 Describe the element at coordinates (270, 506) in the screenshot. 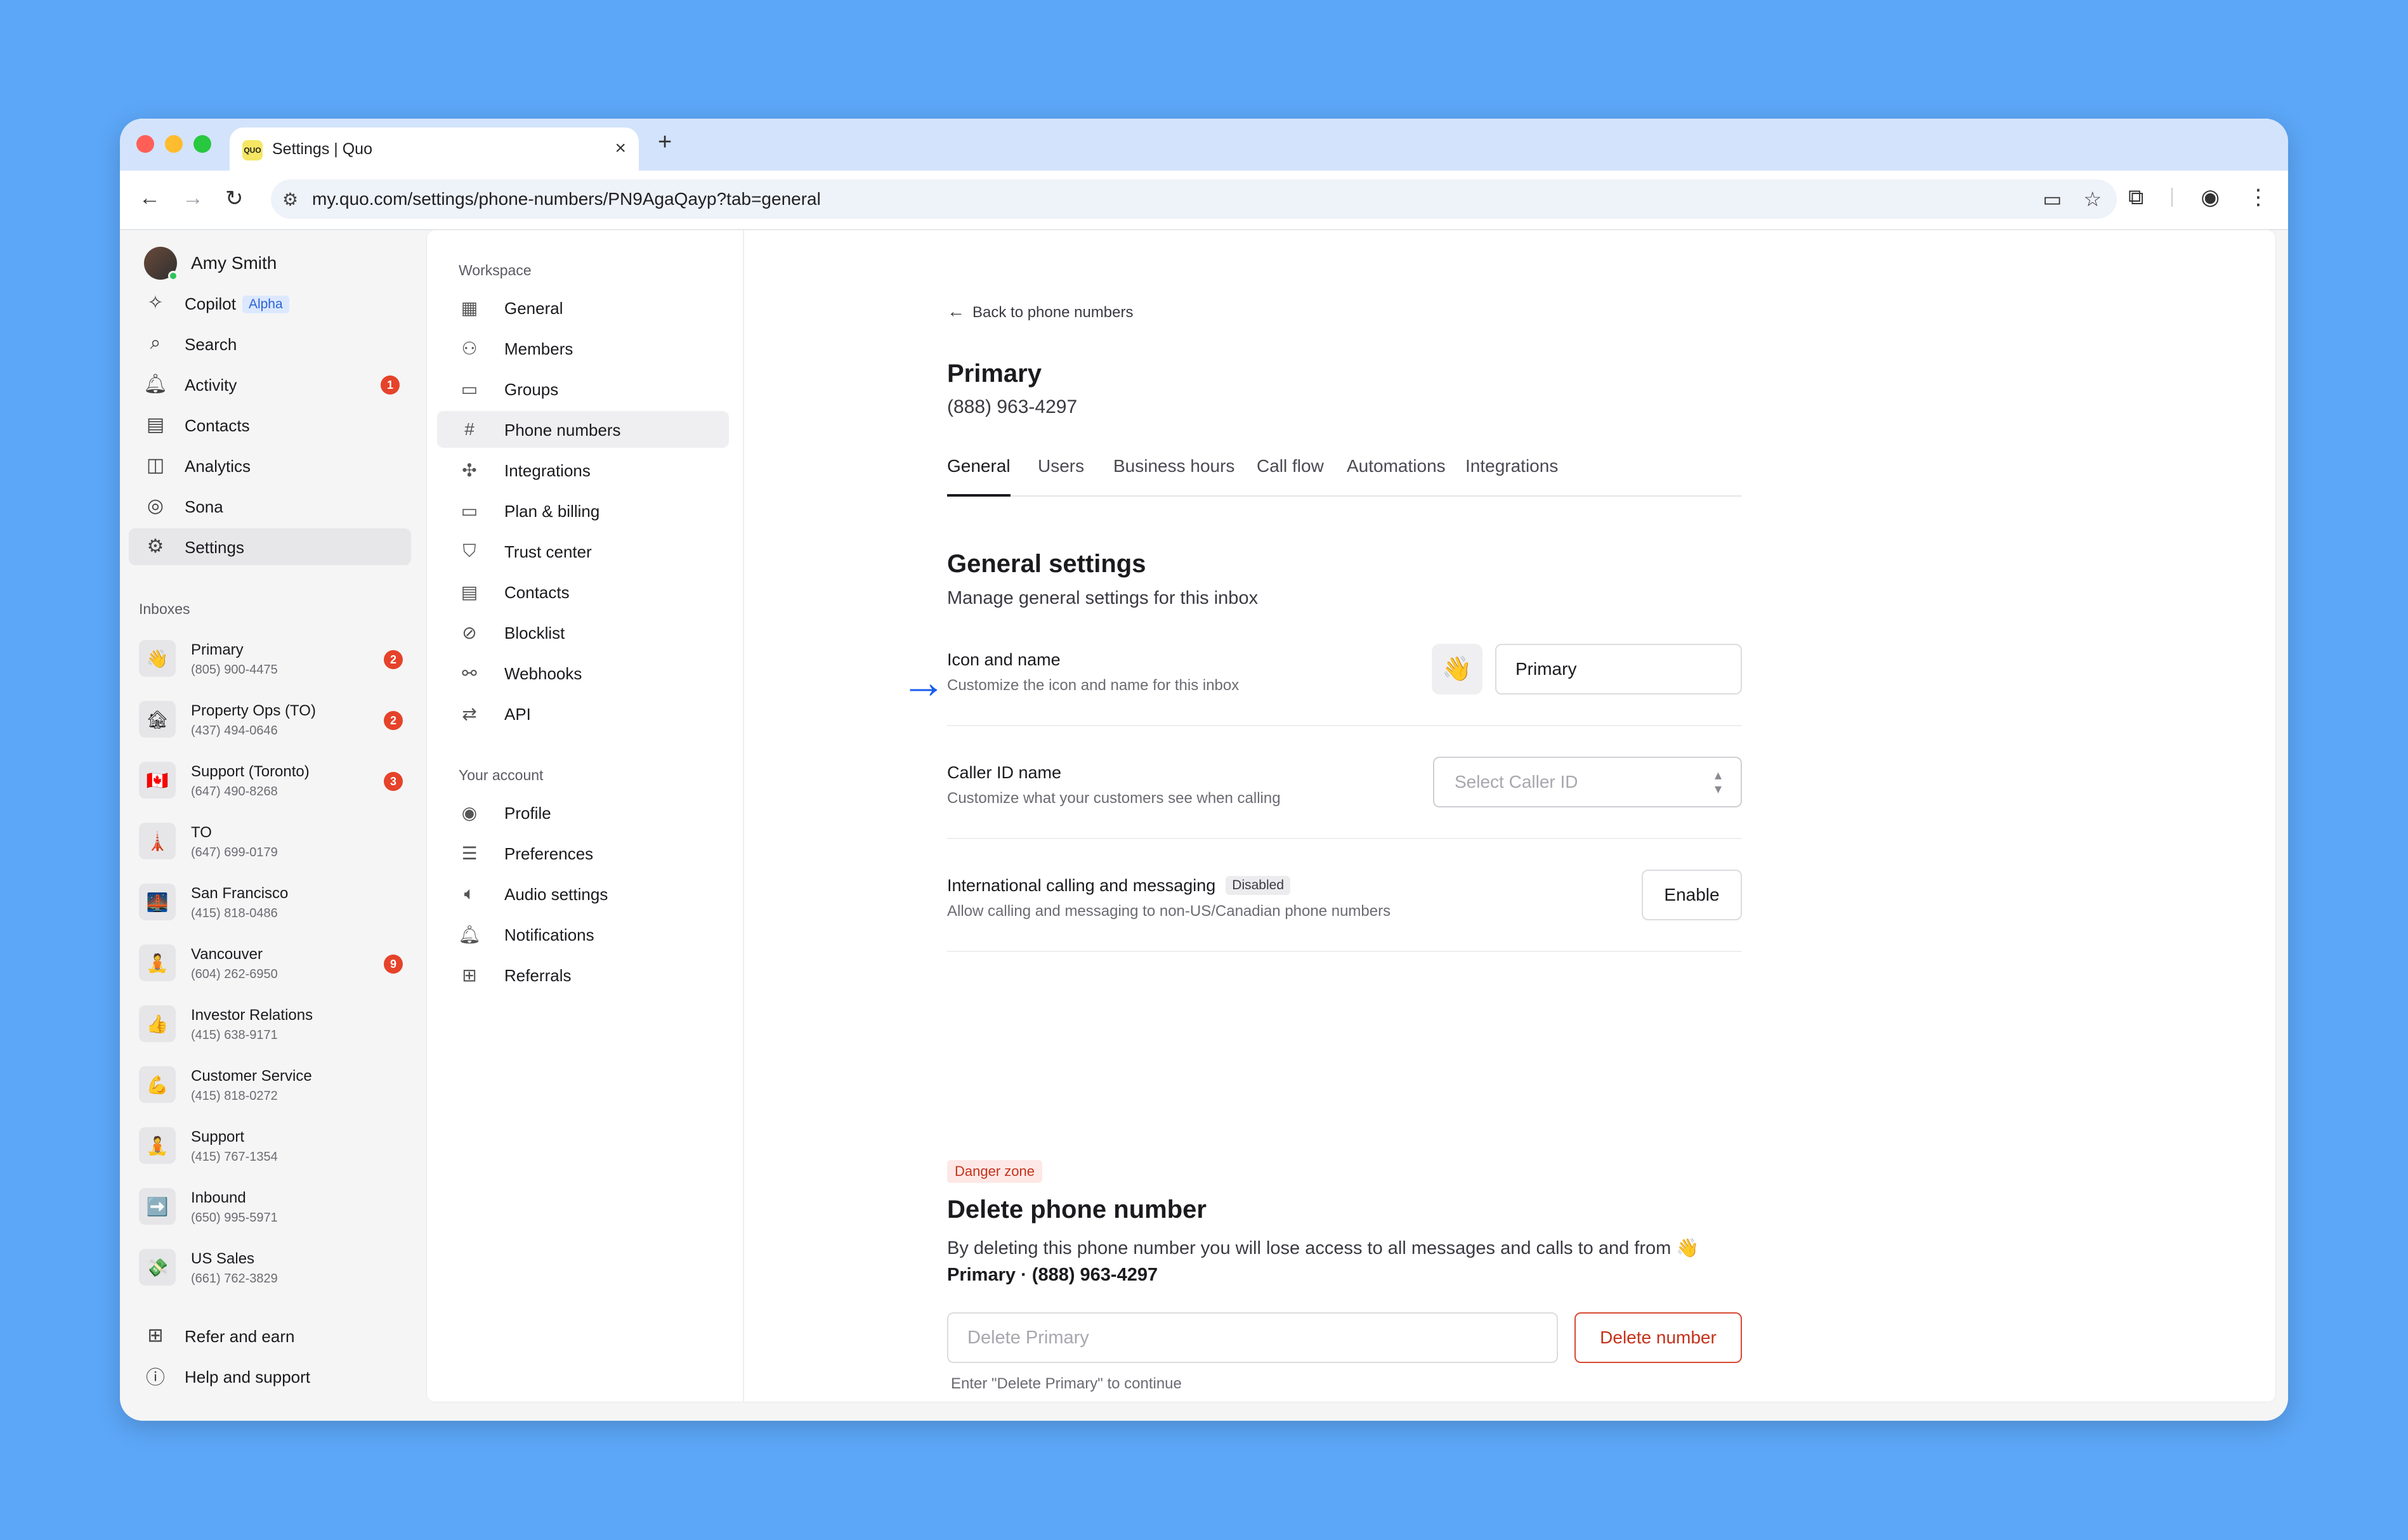

I see `sidebar-item-sona: ◎ Sona` at that location.